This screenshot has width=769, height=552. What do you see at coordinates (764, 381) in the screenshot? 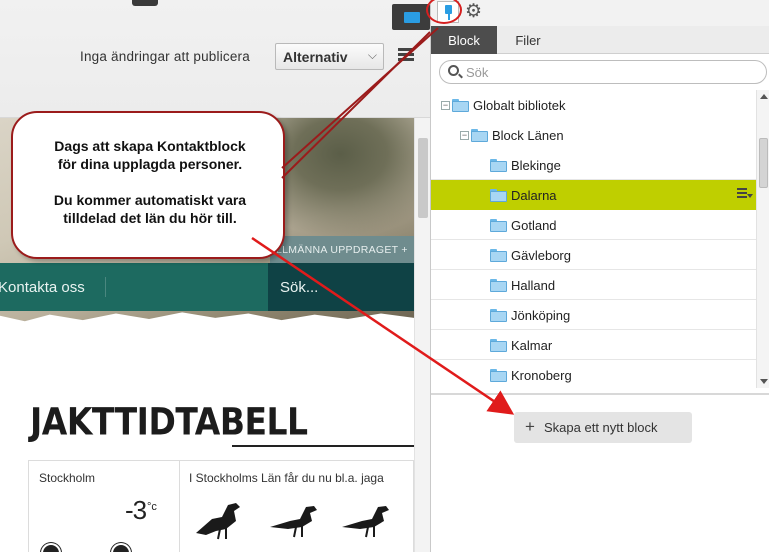
I see `scroll-down-icon` at bounding box center [764, 381].